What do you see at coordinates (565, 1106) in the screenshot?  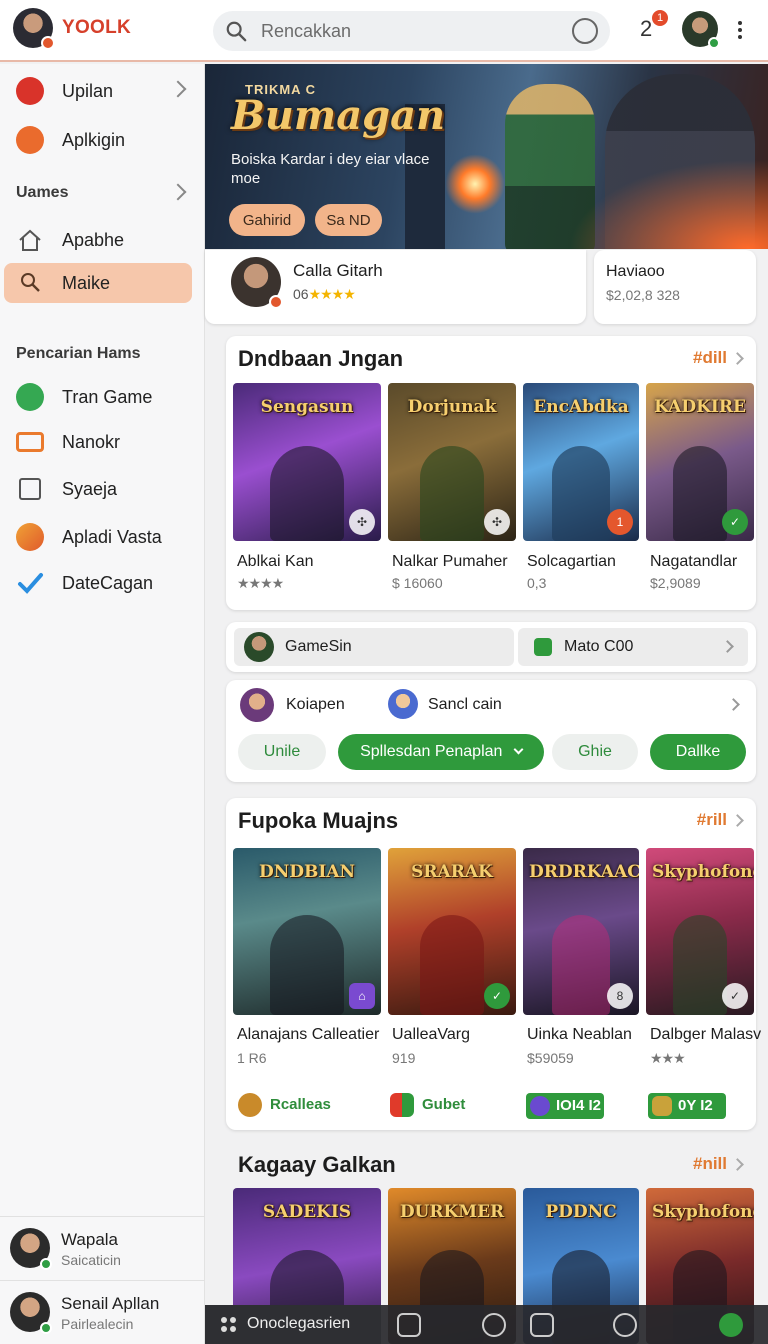 I see `tag-ioi4: IOI4 I2` at bounding box center [565, 1106].